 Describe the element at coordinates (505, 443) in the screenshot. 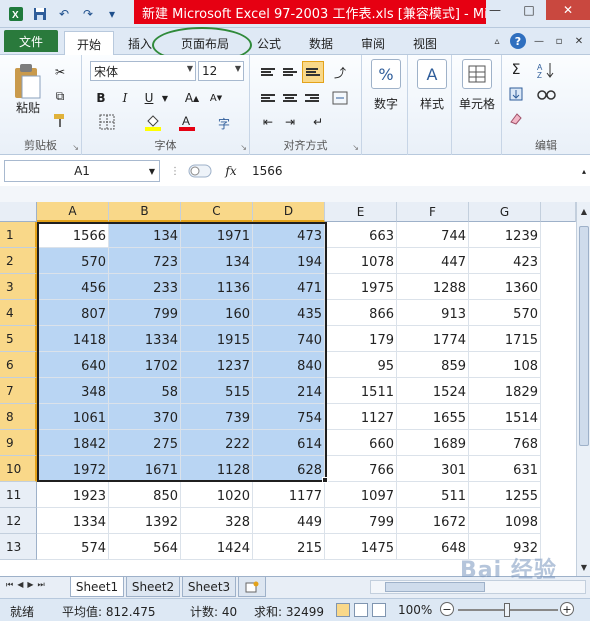

I see `cell-g9: 768` at that location.